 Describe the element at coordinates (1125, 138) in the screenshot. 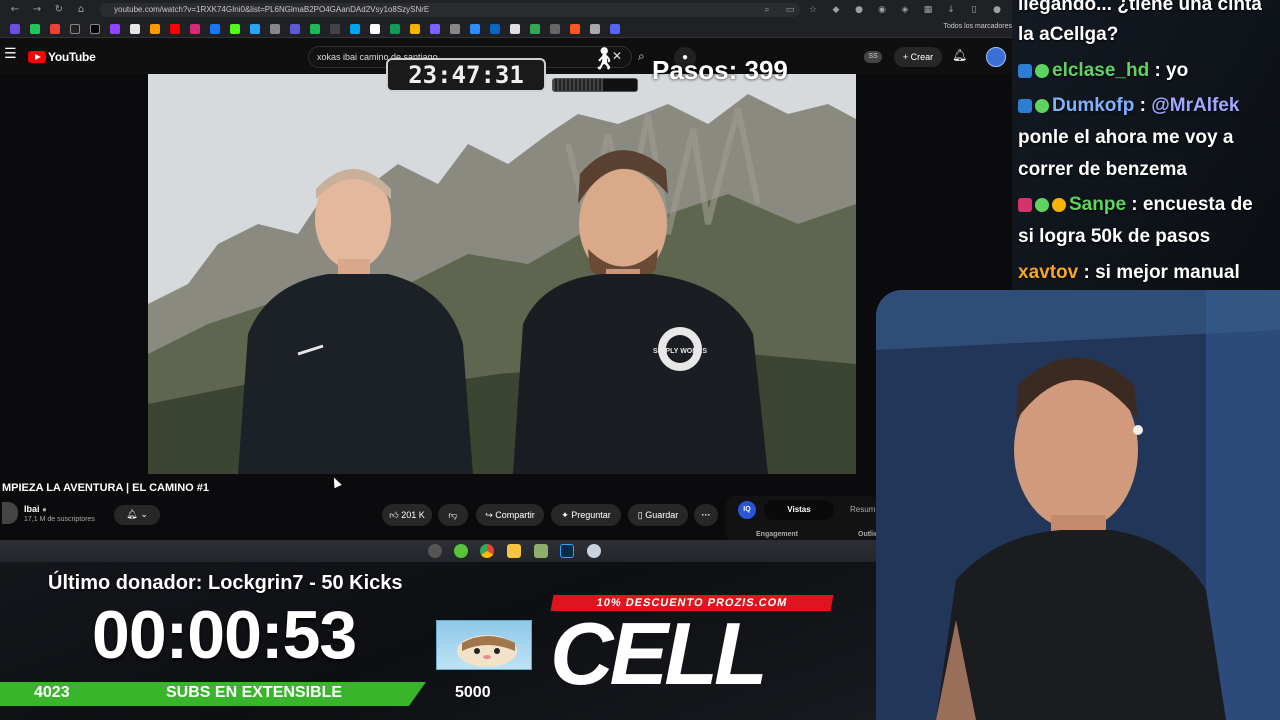

I see `chat-message: ponle el ahora me voy a` at that location.